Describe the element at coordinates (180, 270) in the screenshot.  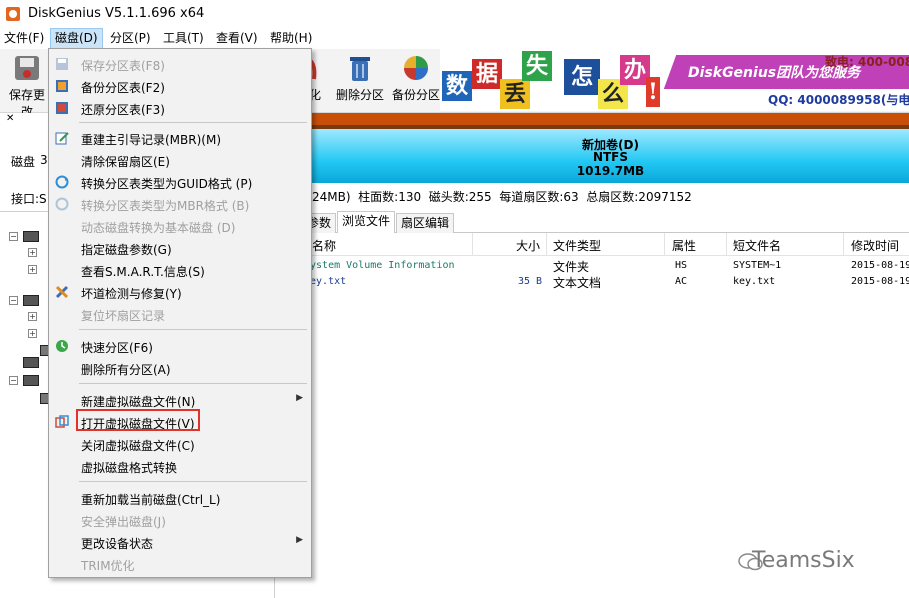
I see `menu-item-view-smart: 查看S.M.A.R.T.信息(S)` at that location.